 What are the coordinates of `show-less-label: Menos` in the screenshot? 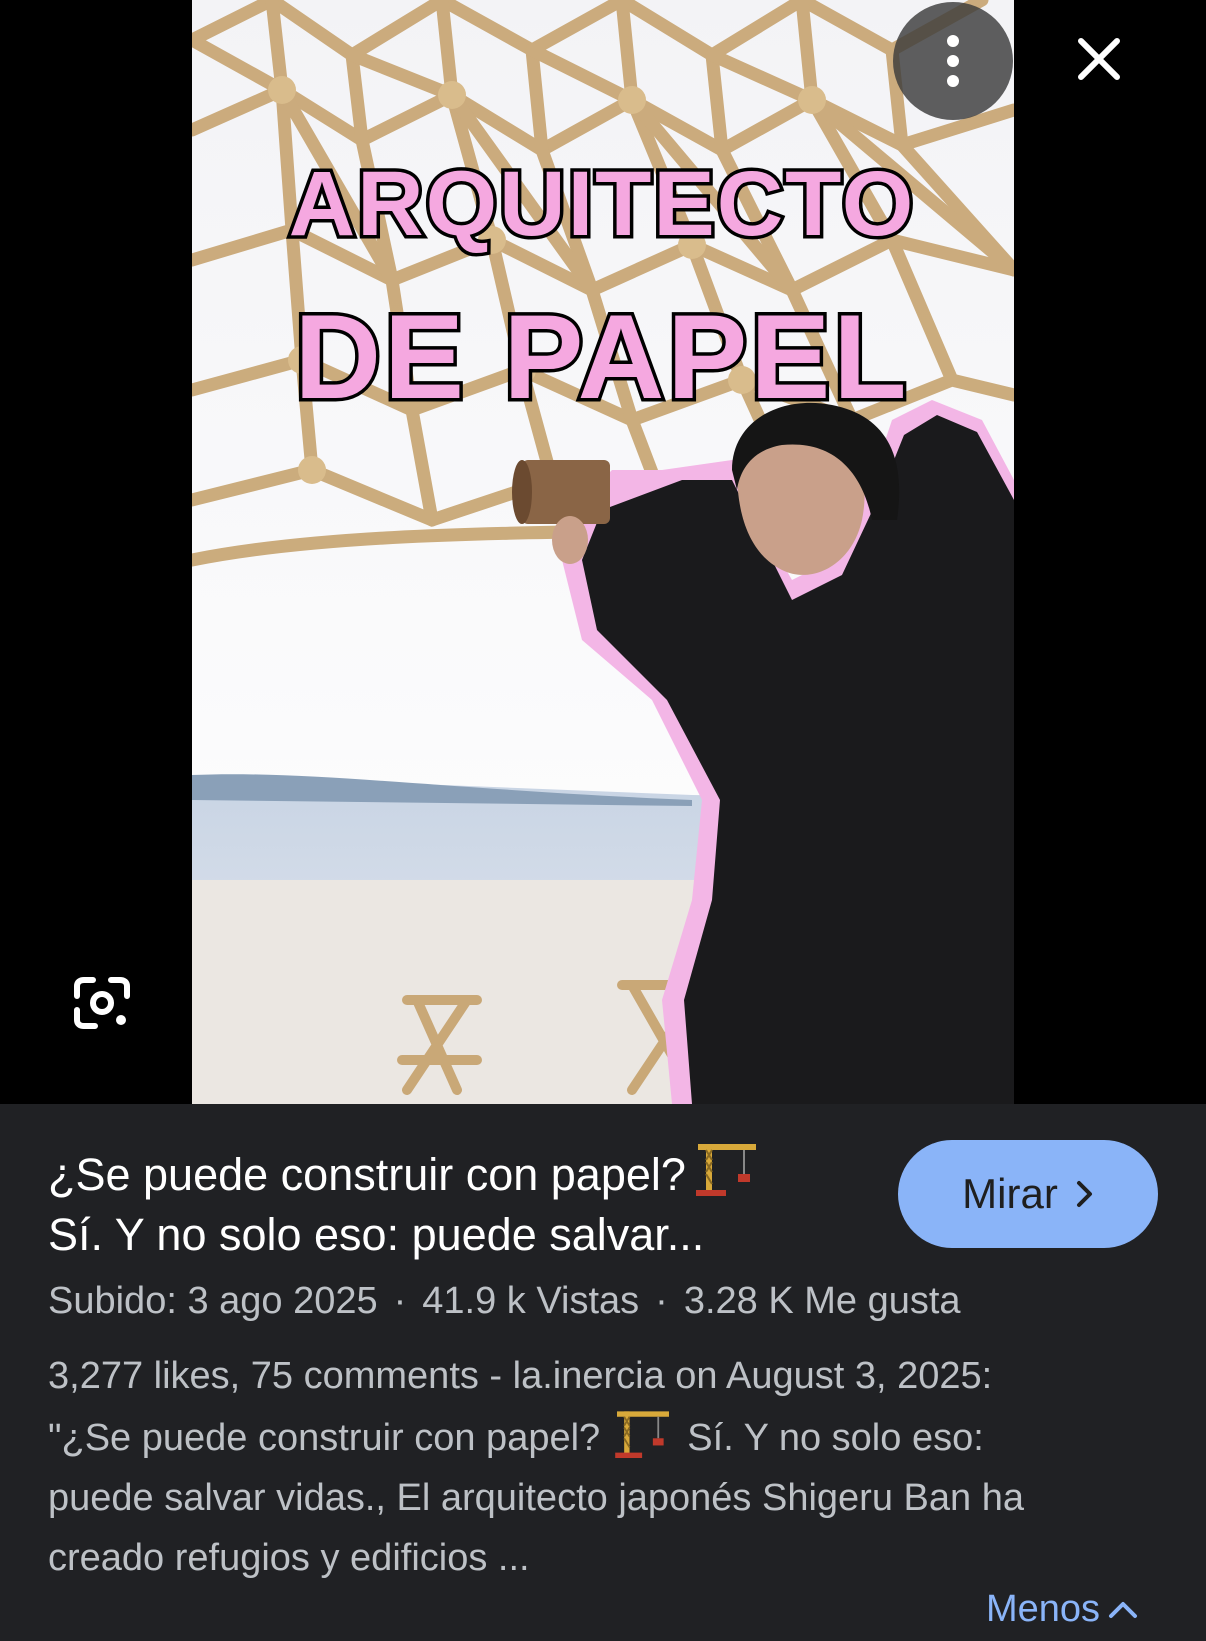 It's located at (1043, 1608).